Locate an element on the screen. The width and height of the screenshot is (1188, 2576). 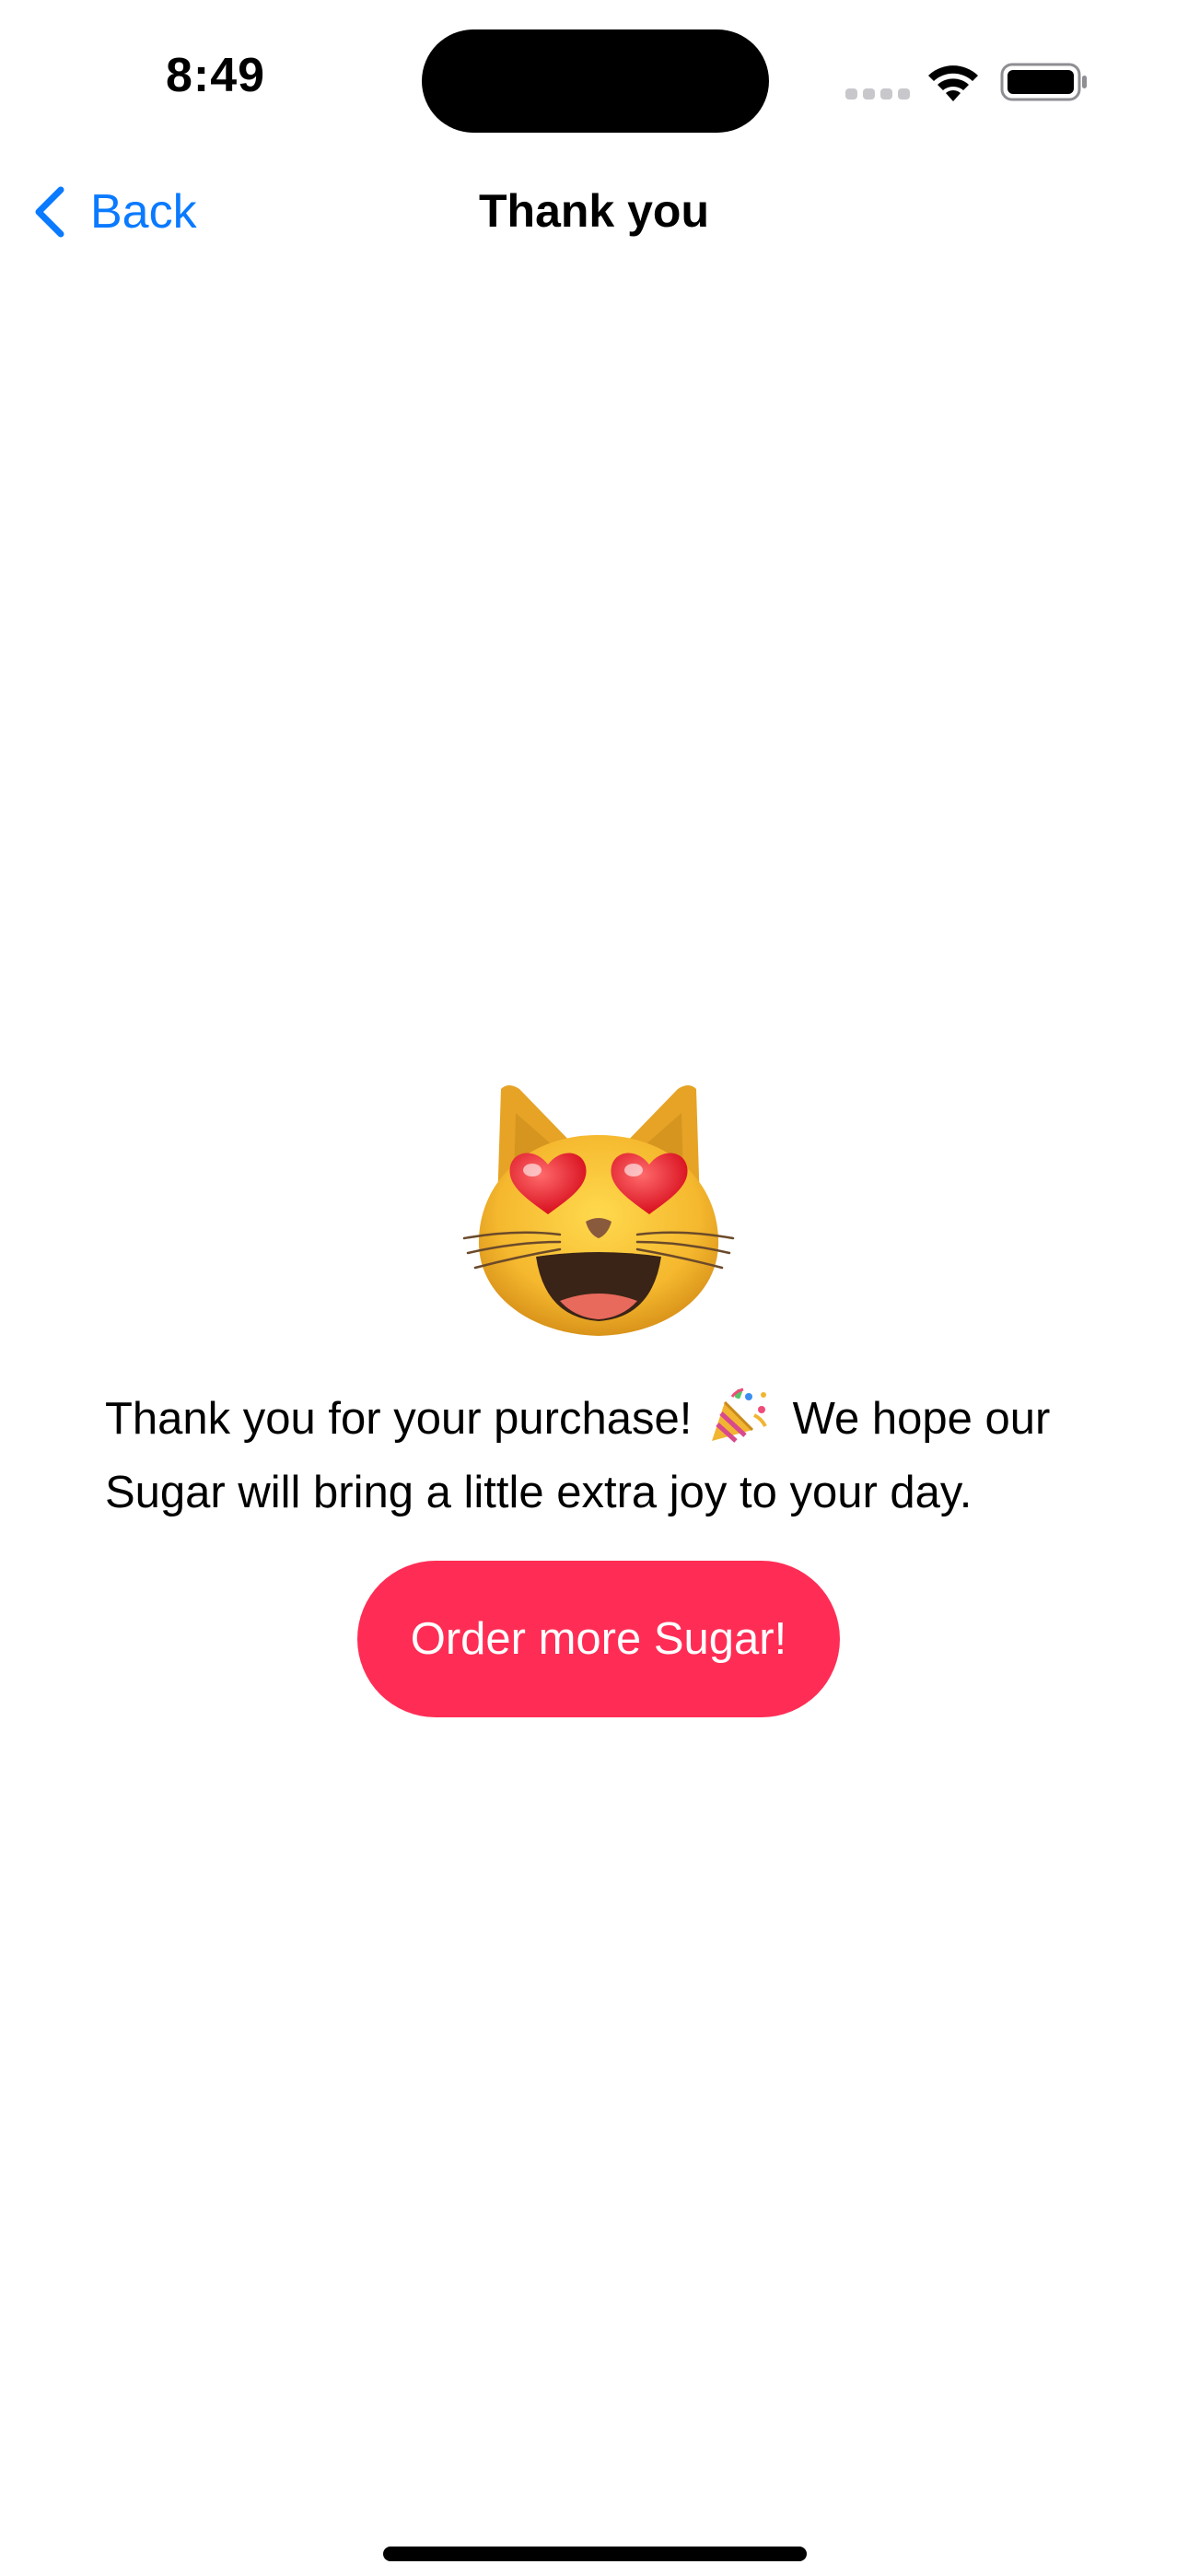
cellular-signal-icon is located at coordinates (877, 94).